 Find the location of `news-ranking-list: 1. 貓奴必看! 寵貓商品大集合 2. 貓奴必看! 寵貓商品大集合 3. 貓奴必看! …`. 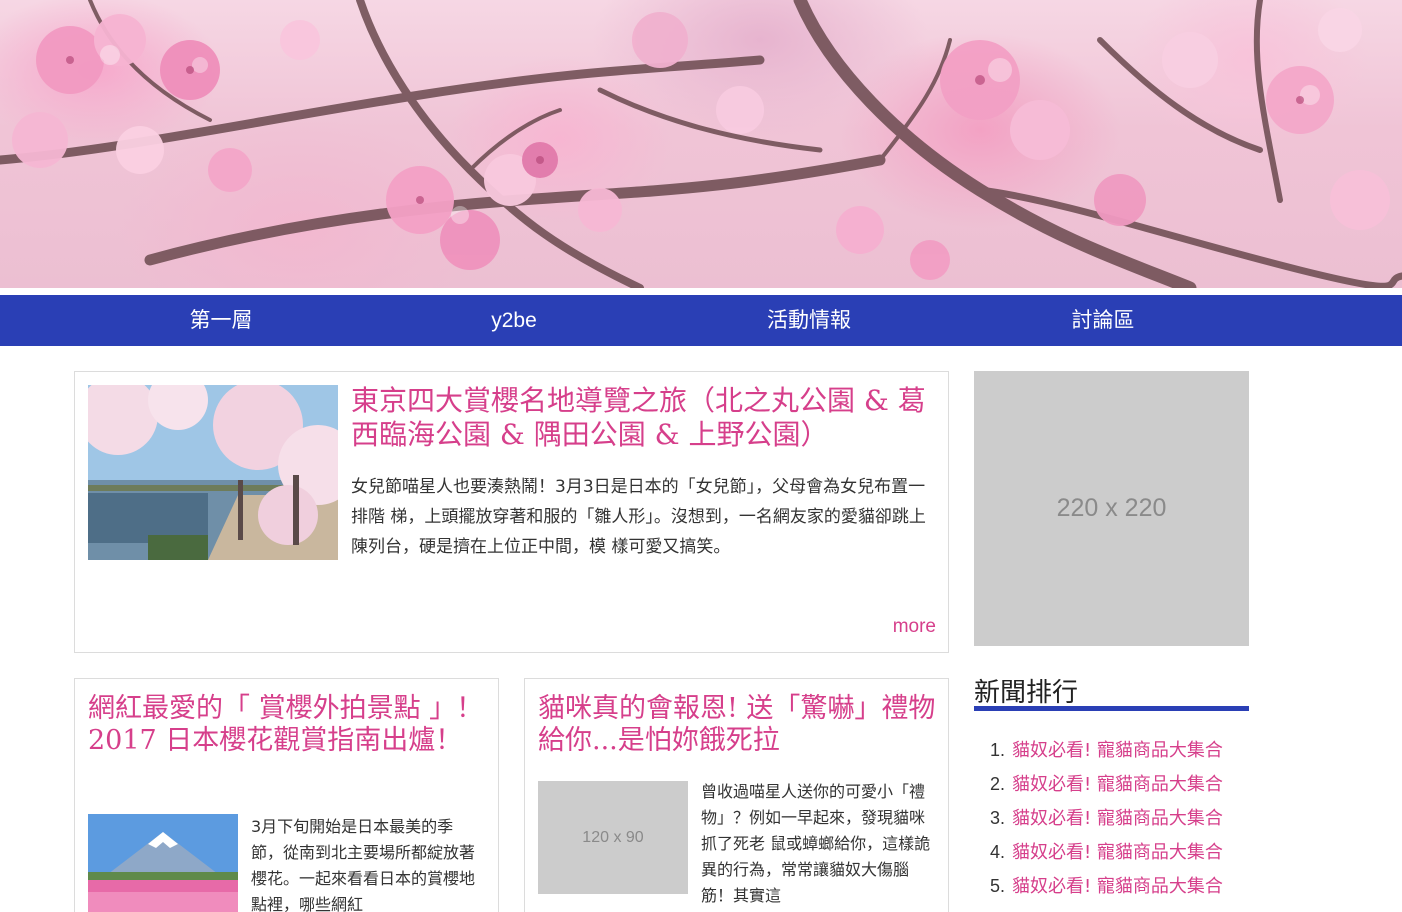

news-ranking-list: 1. 貓奴必看! 寵貓商品大集合 2. 貓奴必看! 寵貓商品大集合 3. 貓奴必看! … is located at coordinates (1106, 821).